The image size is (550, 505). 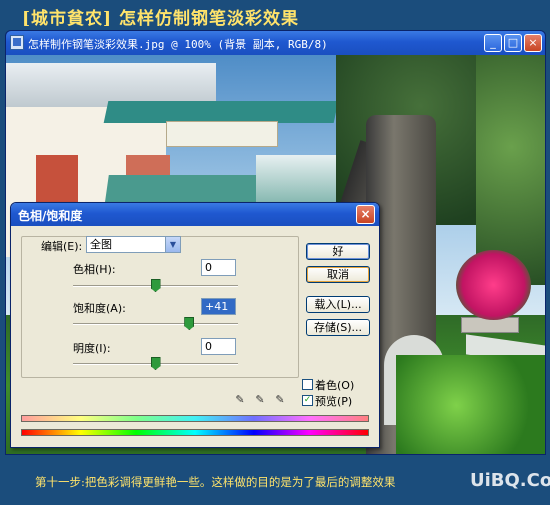 I want to click on adjustment-group, so click(x=160, y=307).